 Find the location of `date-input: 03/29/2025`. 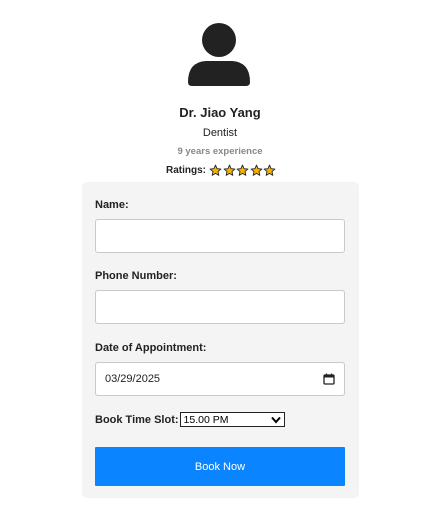

date-input: 03/29/2025 is located at coordinates (220, 379).